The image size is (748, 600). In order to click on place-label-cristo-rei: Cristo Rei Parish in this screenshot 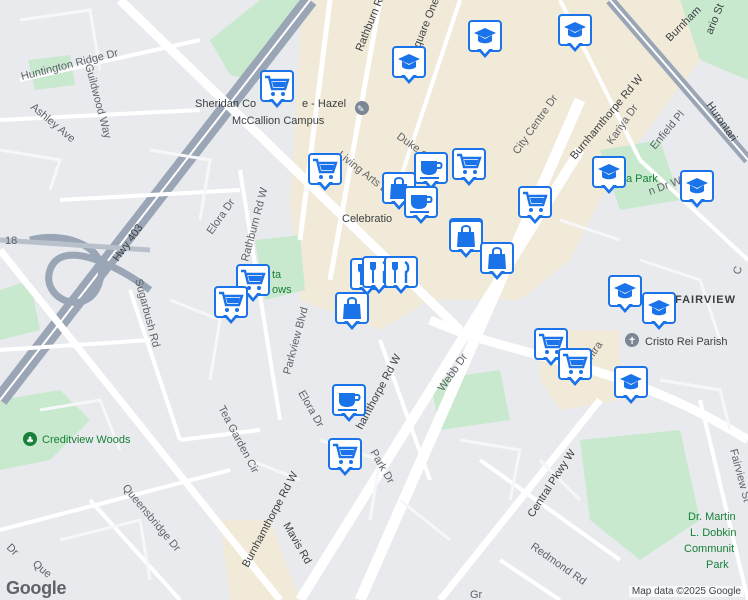, I will do `click(686, 342)`.